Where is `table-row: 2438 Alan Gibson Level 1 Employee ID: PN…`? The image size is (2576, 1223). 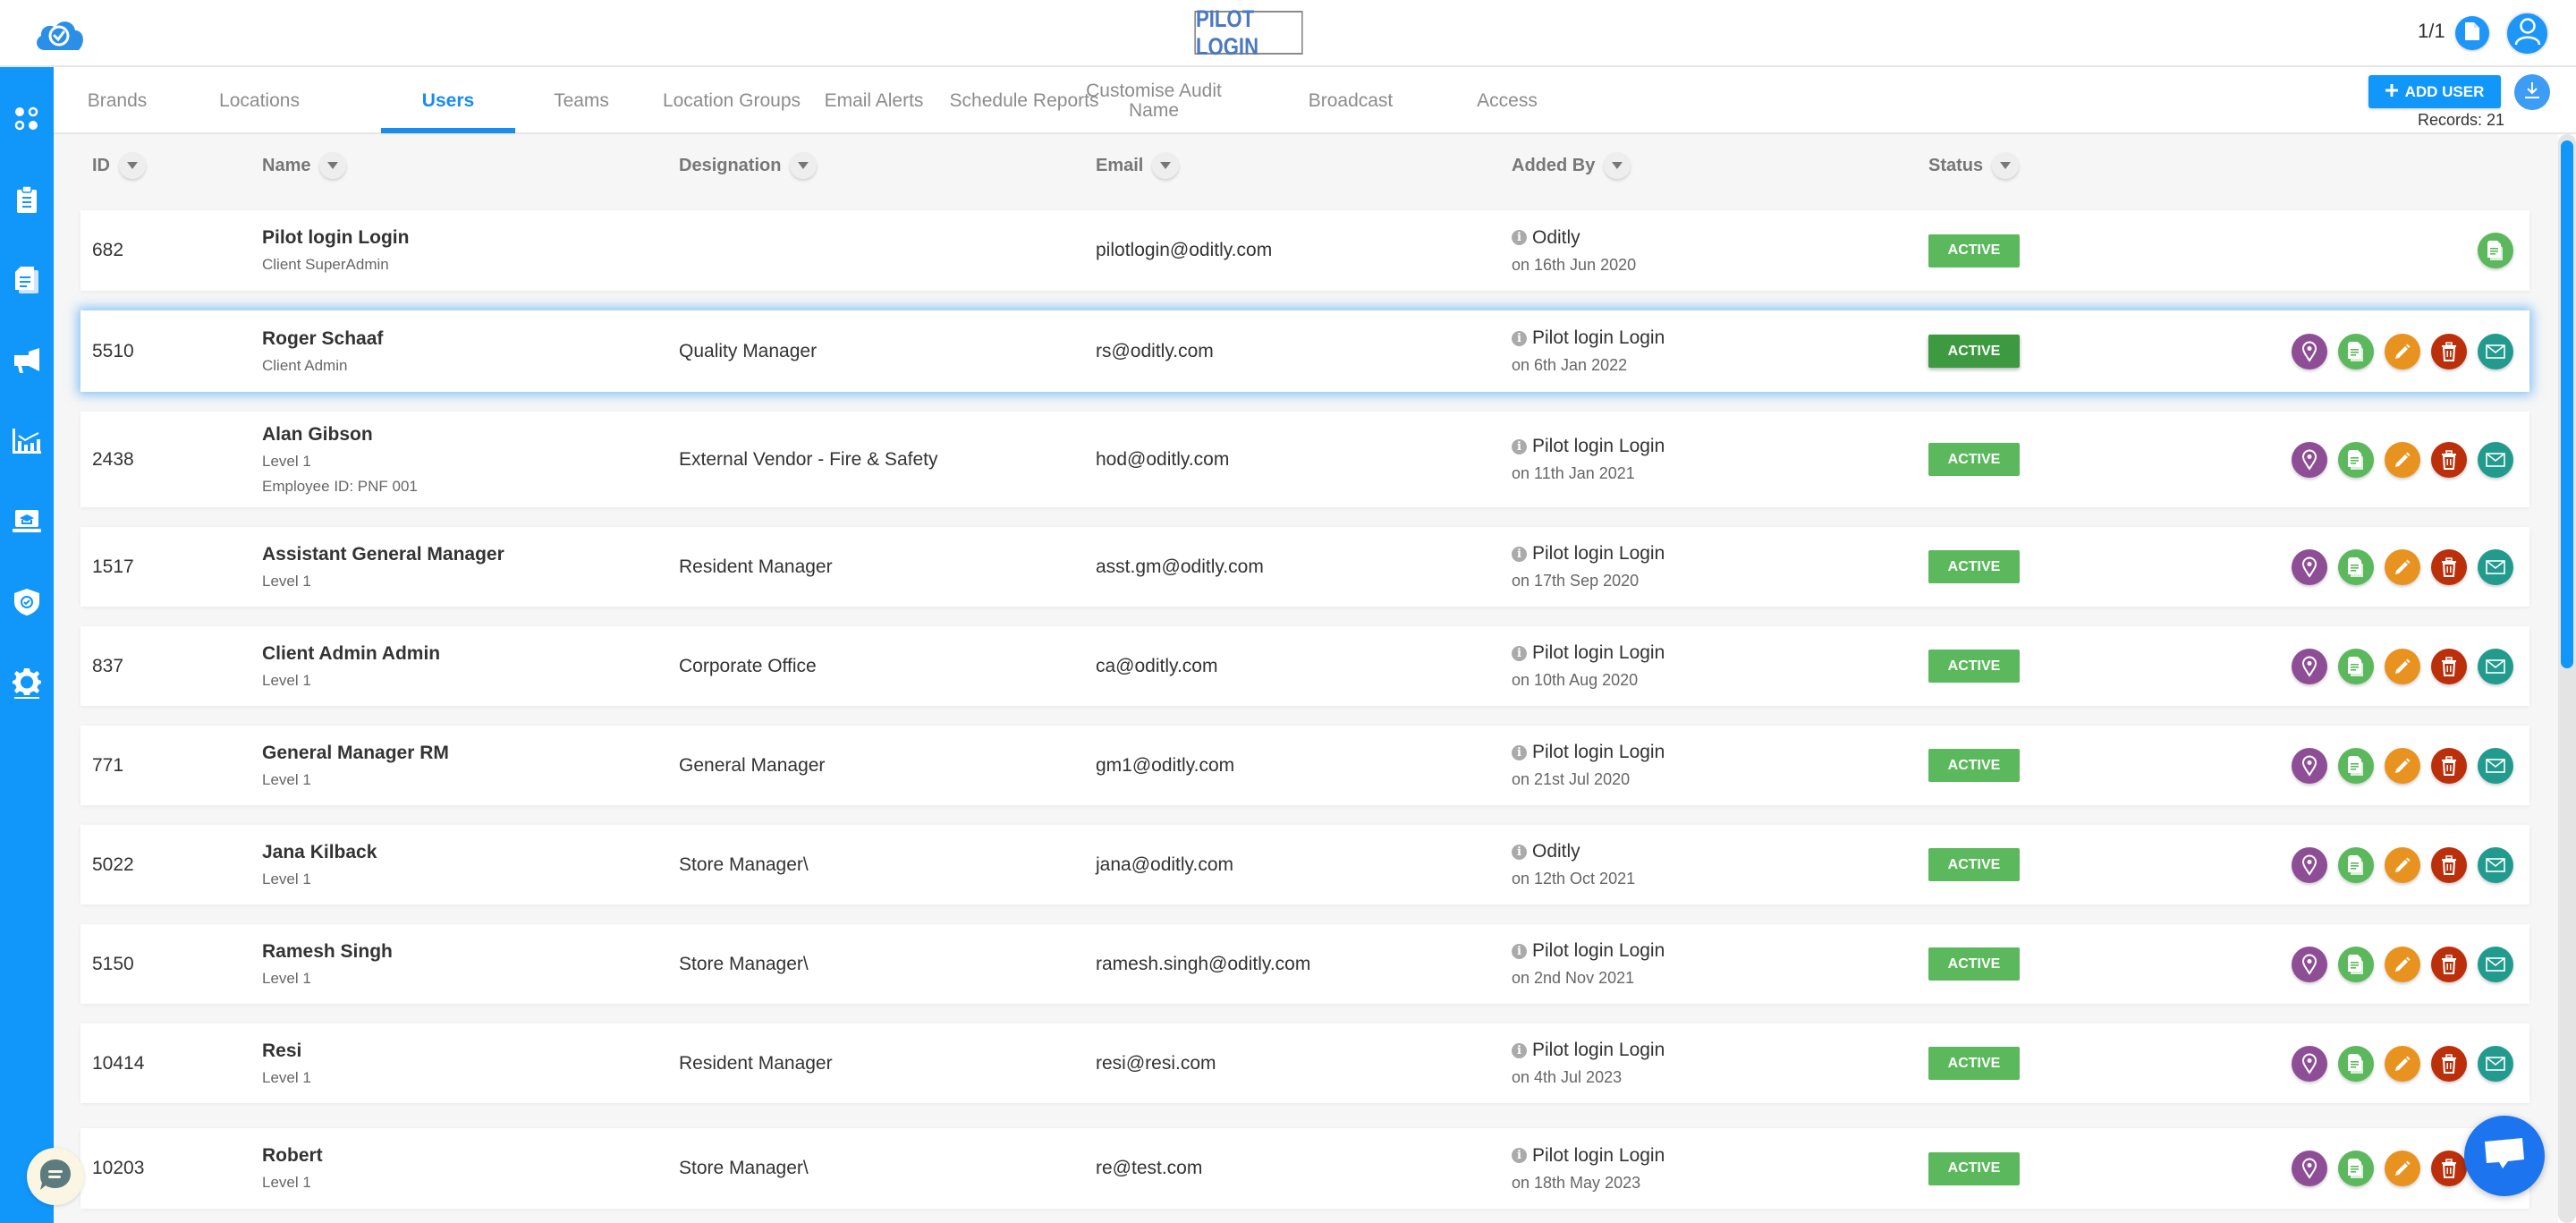
table-row: 2438 Alan Gibson Level 1 Employee ID: PN… is located at coordinates (1304, 459).